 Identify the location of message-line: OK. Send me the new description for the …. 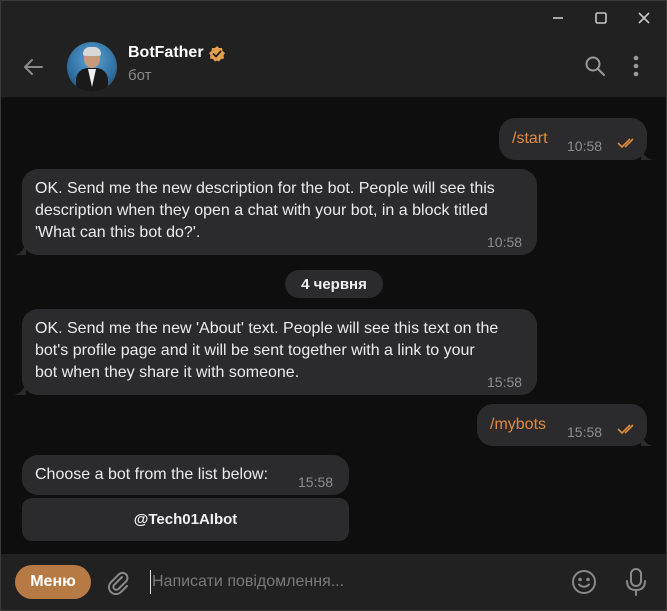
(265, 188).